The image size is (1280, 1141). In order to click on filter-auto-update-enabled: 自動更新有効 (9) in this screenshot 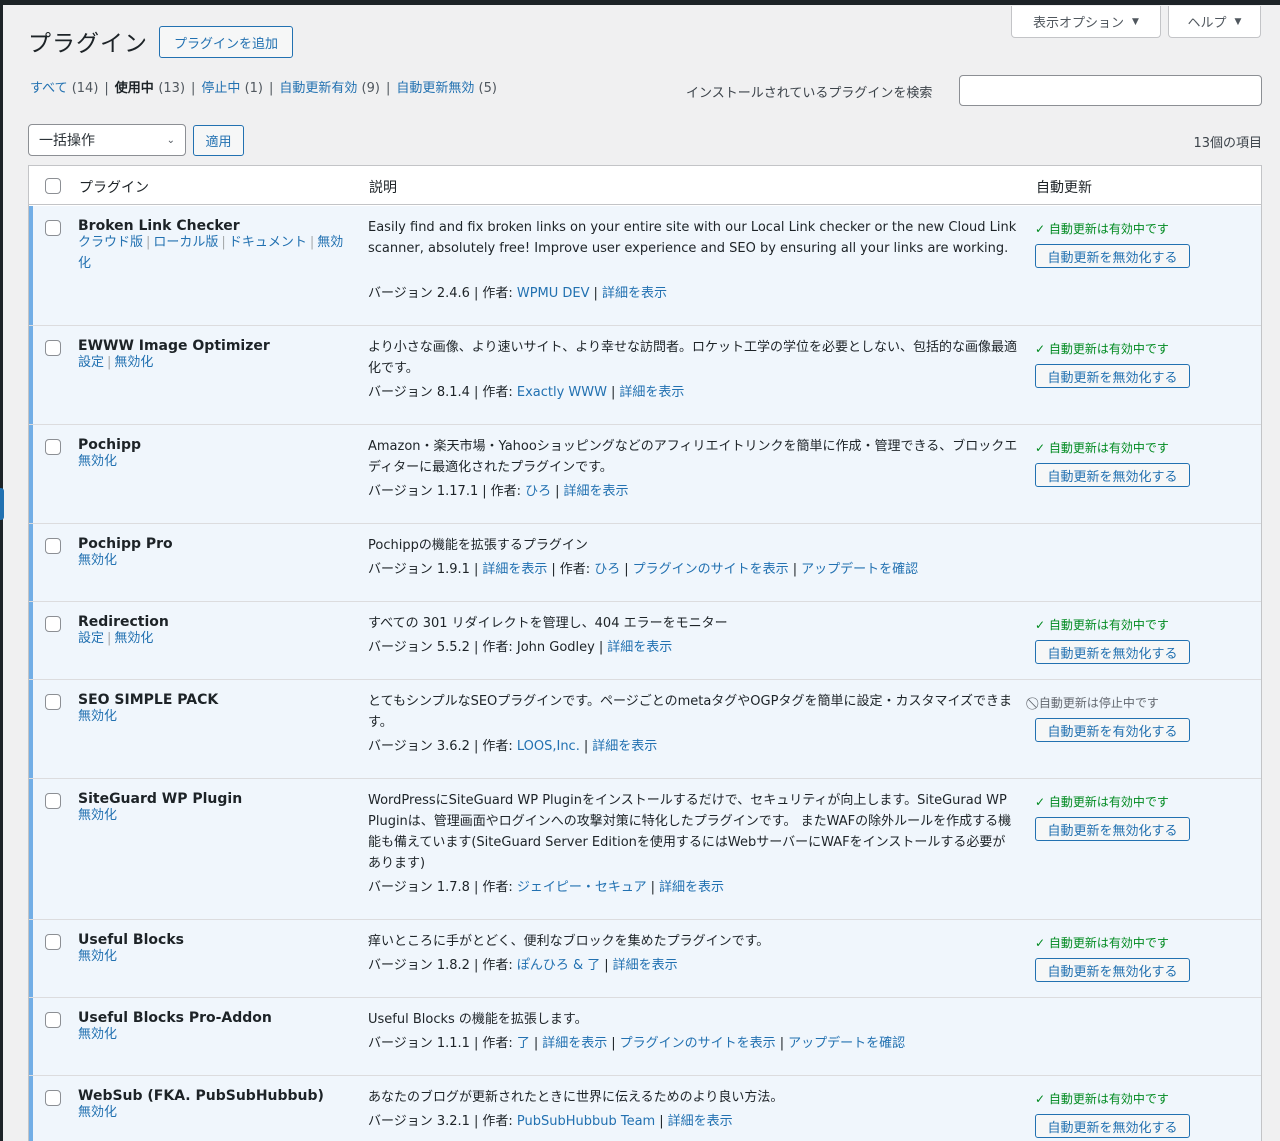, I will do `click(329, 88)`.